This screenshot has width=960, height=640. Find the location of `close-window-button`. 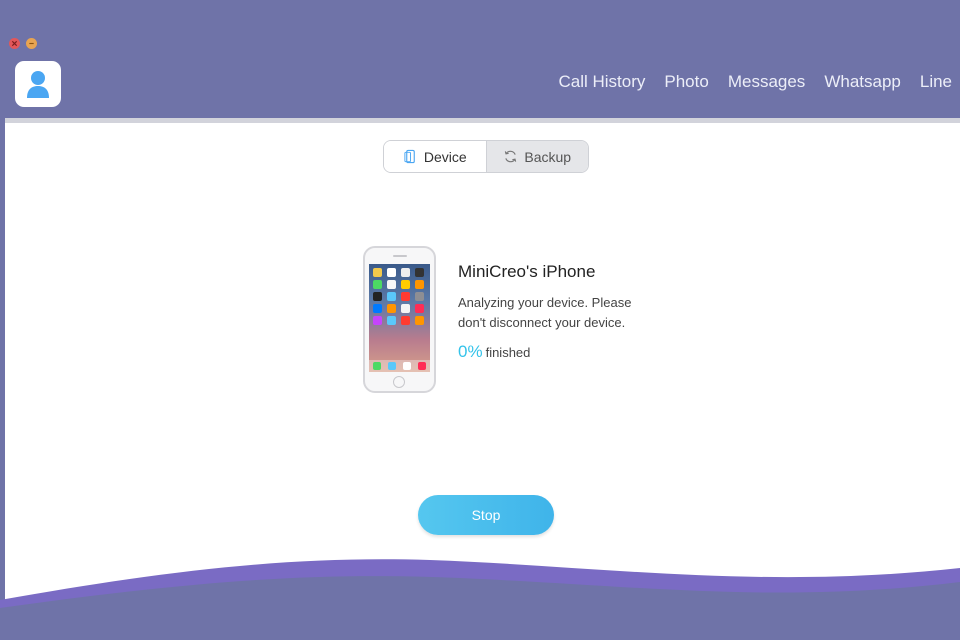

close-window-button is located at coordinates (14, 43).